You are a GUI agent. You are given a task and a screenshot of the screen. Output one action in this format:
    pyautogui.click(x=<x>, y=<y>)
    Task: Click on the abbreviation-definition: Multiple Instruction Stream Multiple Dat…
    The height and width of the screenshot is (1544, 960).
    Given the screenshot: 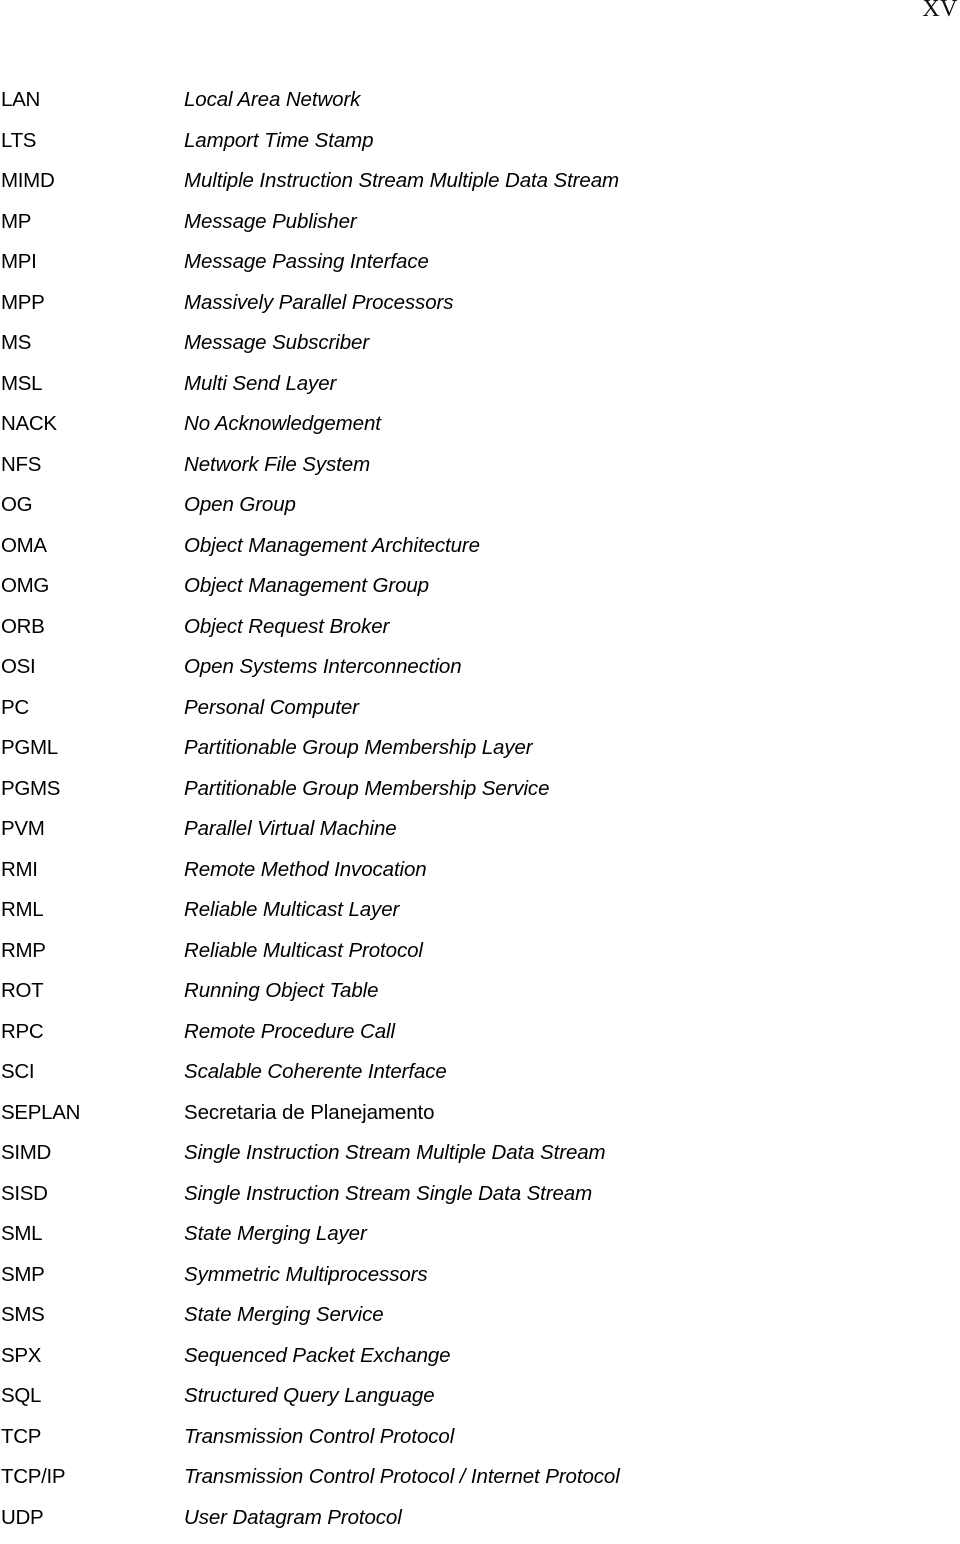 What is the action you would take?
    pyautogui.click(x=401, y=181)
    